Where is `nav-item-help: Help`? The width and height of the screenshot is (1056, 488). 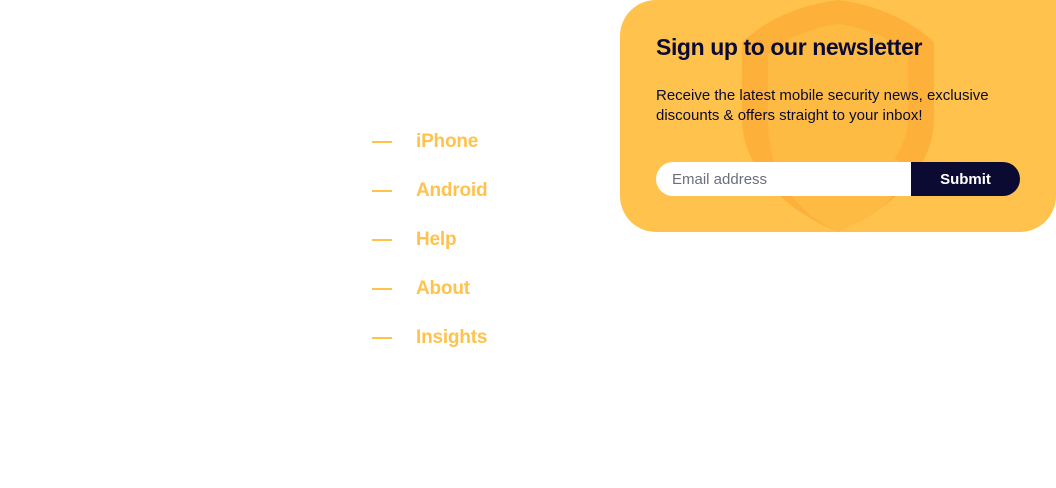
nav-item-help: Help is located at coordinates (429, 240).